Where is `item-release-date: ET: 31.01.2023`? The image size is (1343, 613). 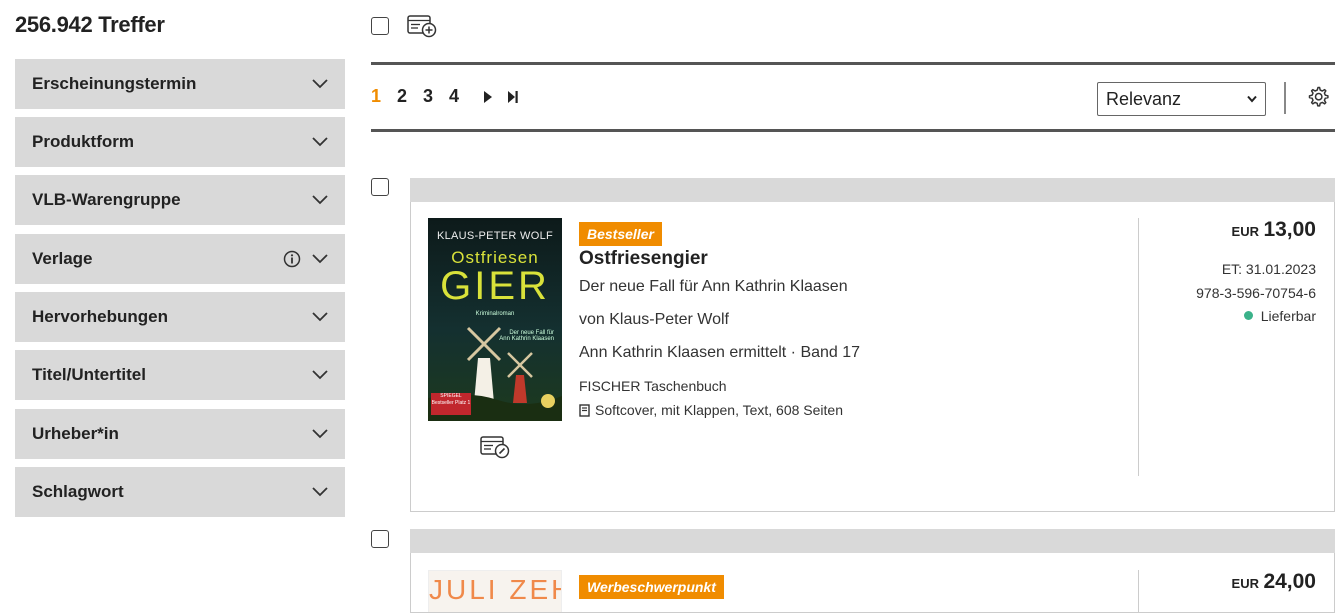 item-release-date: ET: 31.01.2023 is located at coordinates (1268, 269).